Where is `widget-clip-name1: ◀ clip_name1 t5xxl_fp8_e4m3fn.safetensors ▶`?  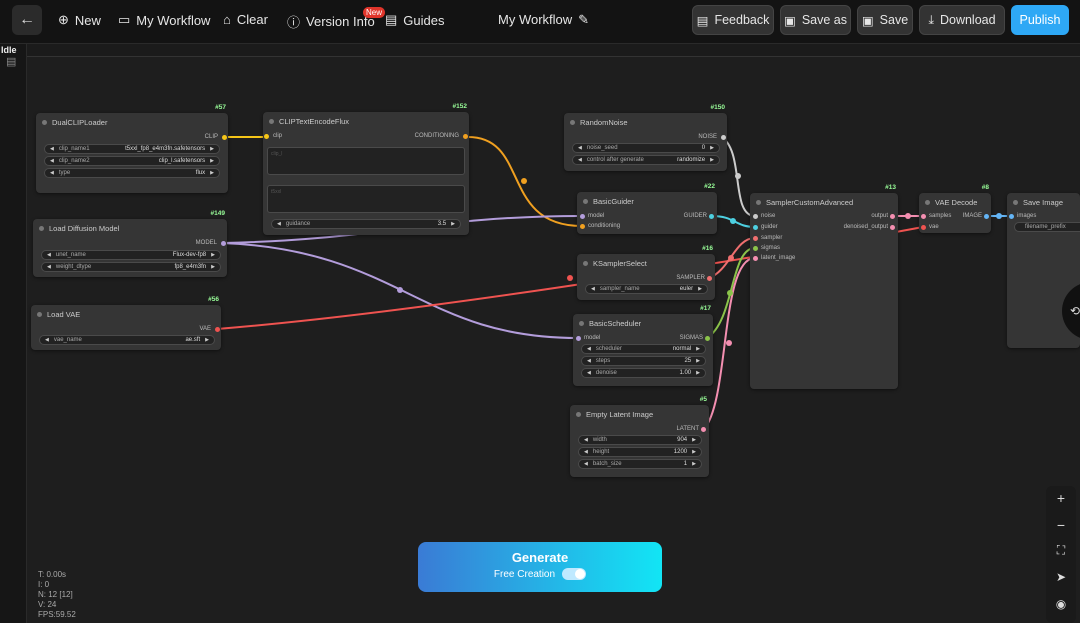
widget-clip-name1: ◀ clip_name1 t5xxl_fp8_e4m3fn.safetensors ▶ is located at coordinates (132, 149).